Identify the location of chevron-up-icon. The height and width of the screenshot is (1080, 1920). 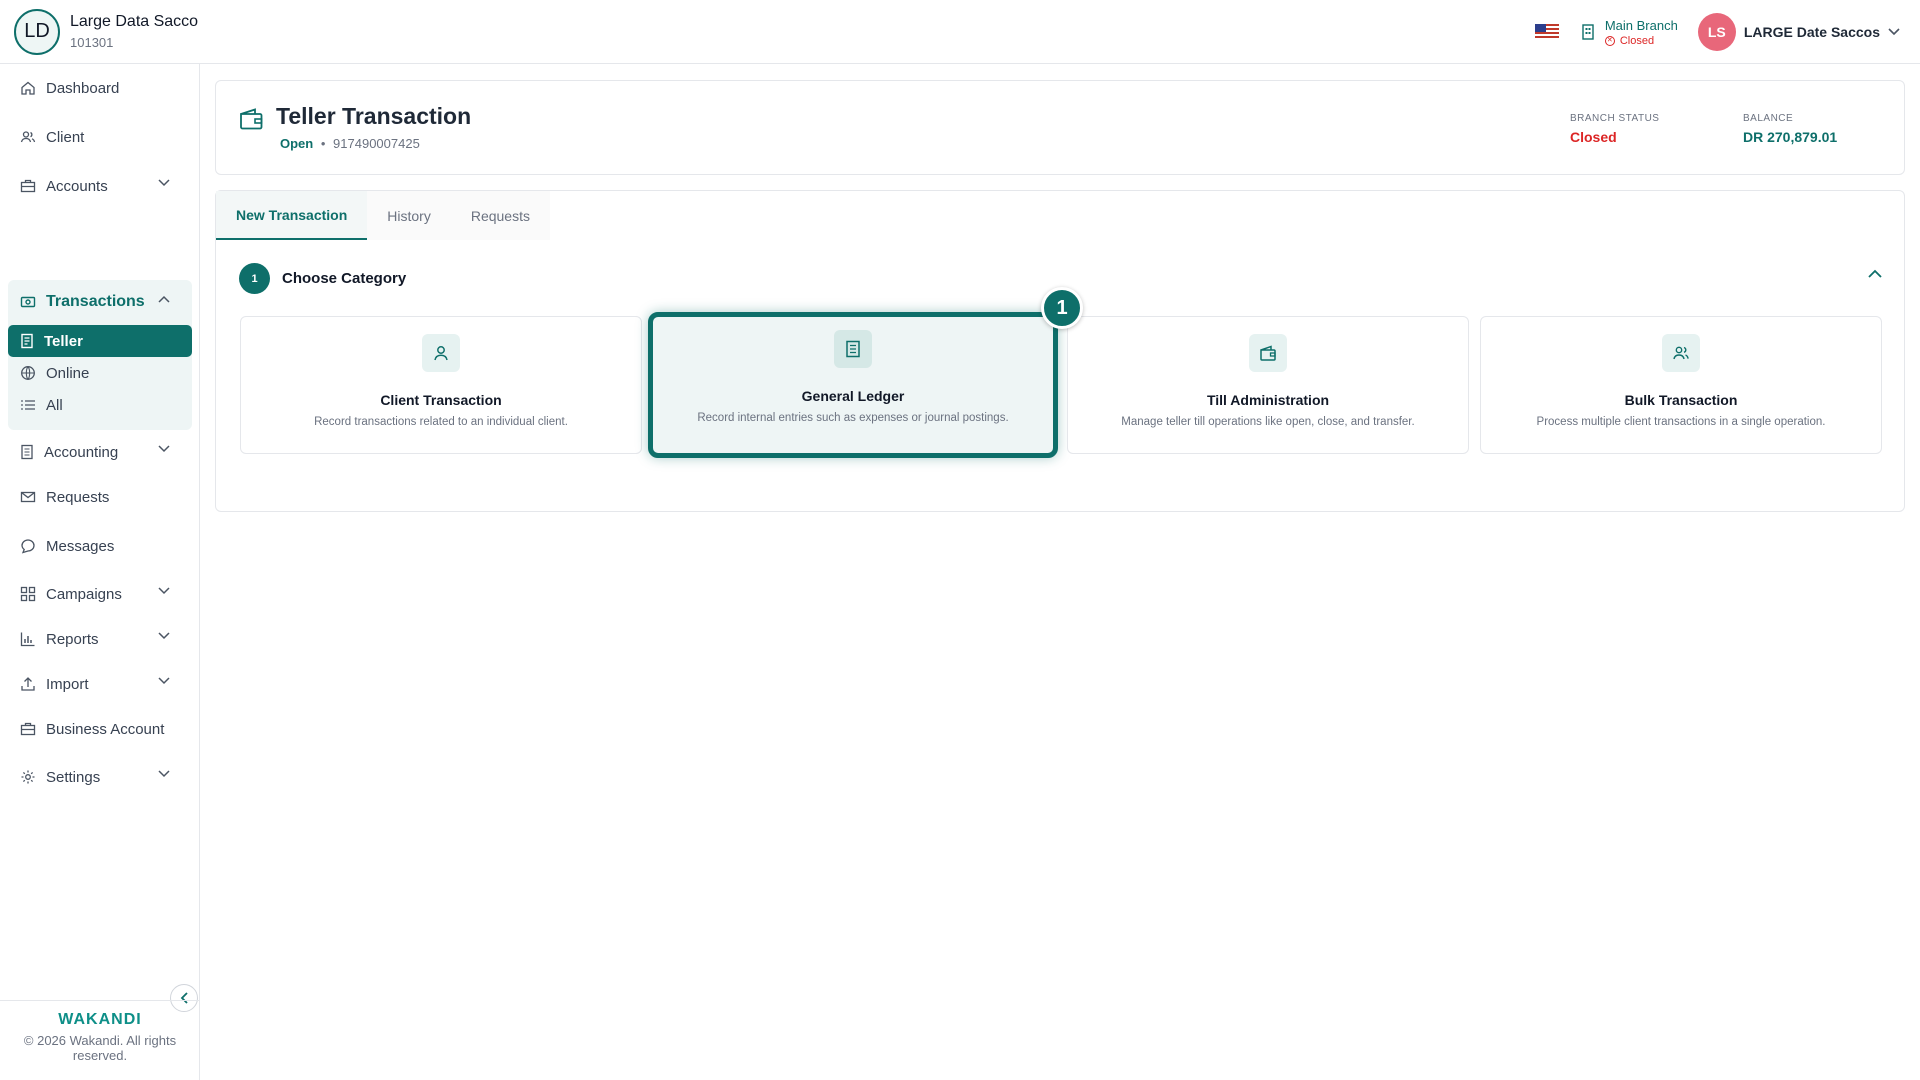
(1875, 273).